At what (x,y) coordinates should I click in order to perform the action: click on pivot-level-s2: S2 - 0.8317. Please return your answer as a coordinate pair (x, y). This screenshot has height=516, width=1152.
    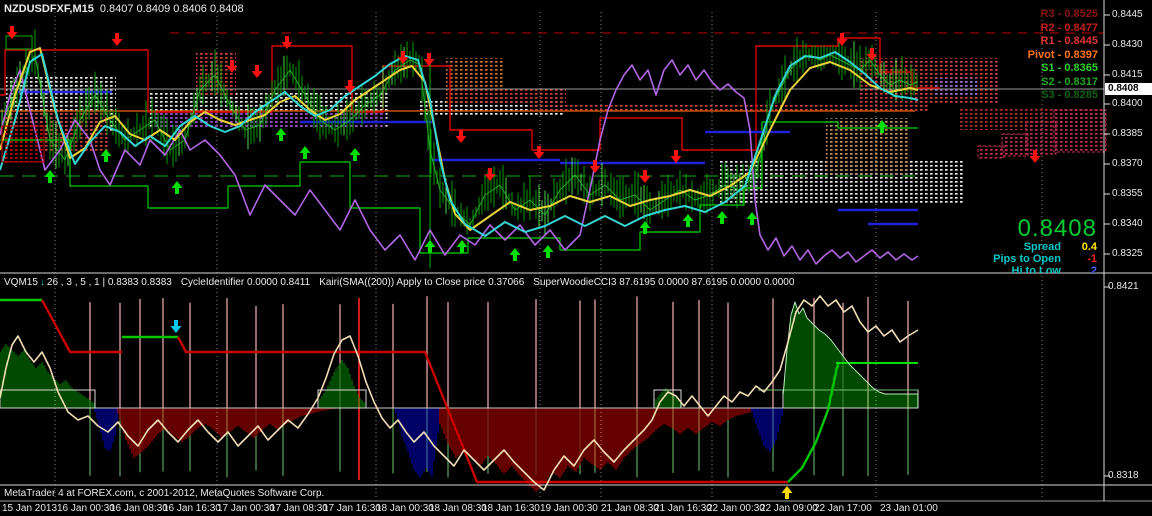
    Looking at the image, I should click on (1069, 81).